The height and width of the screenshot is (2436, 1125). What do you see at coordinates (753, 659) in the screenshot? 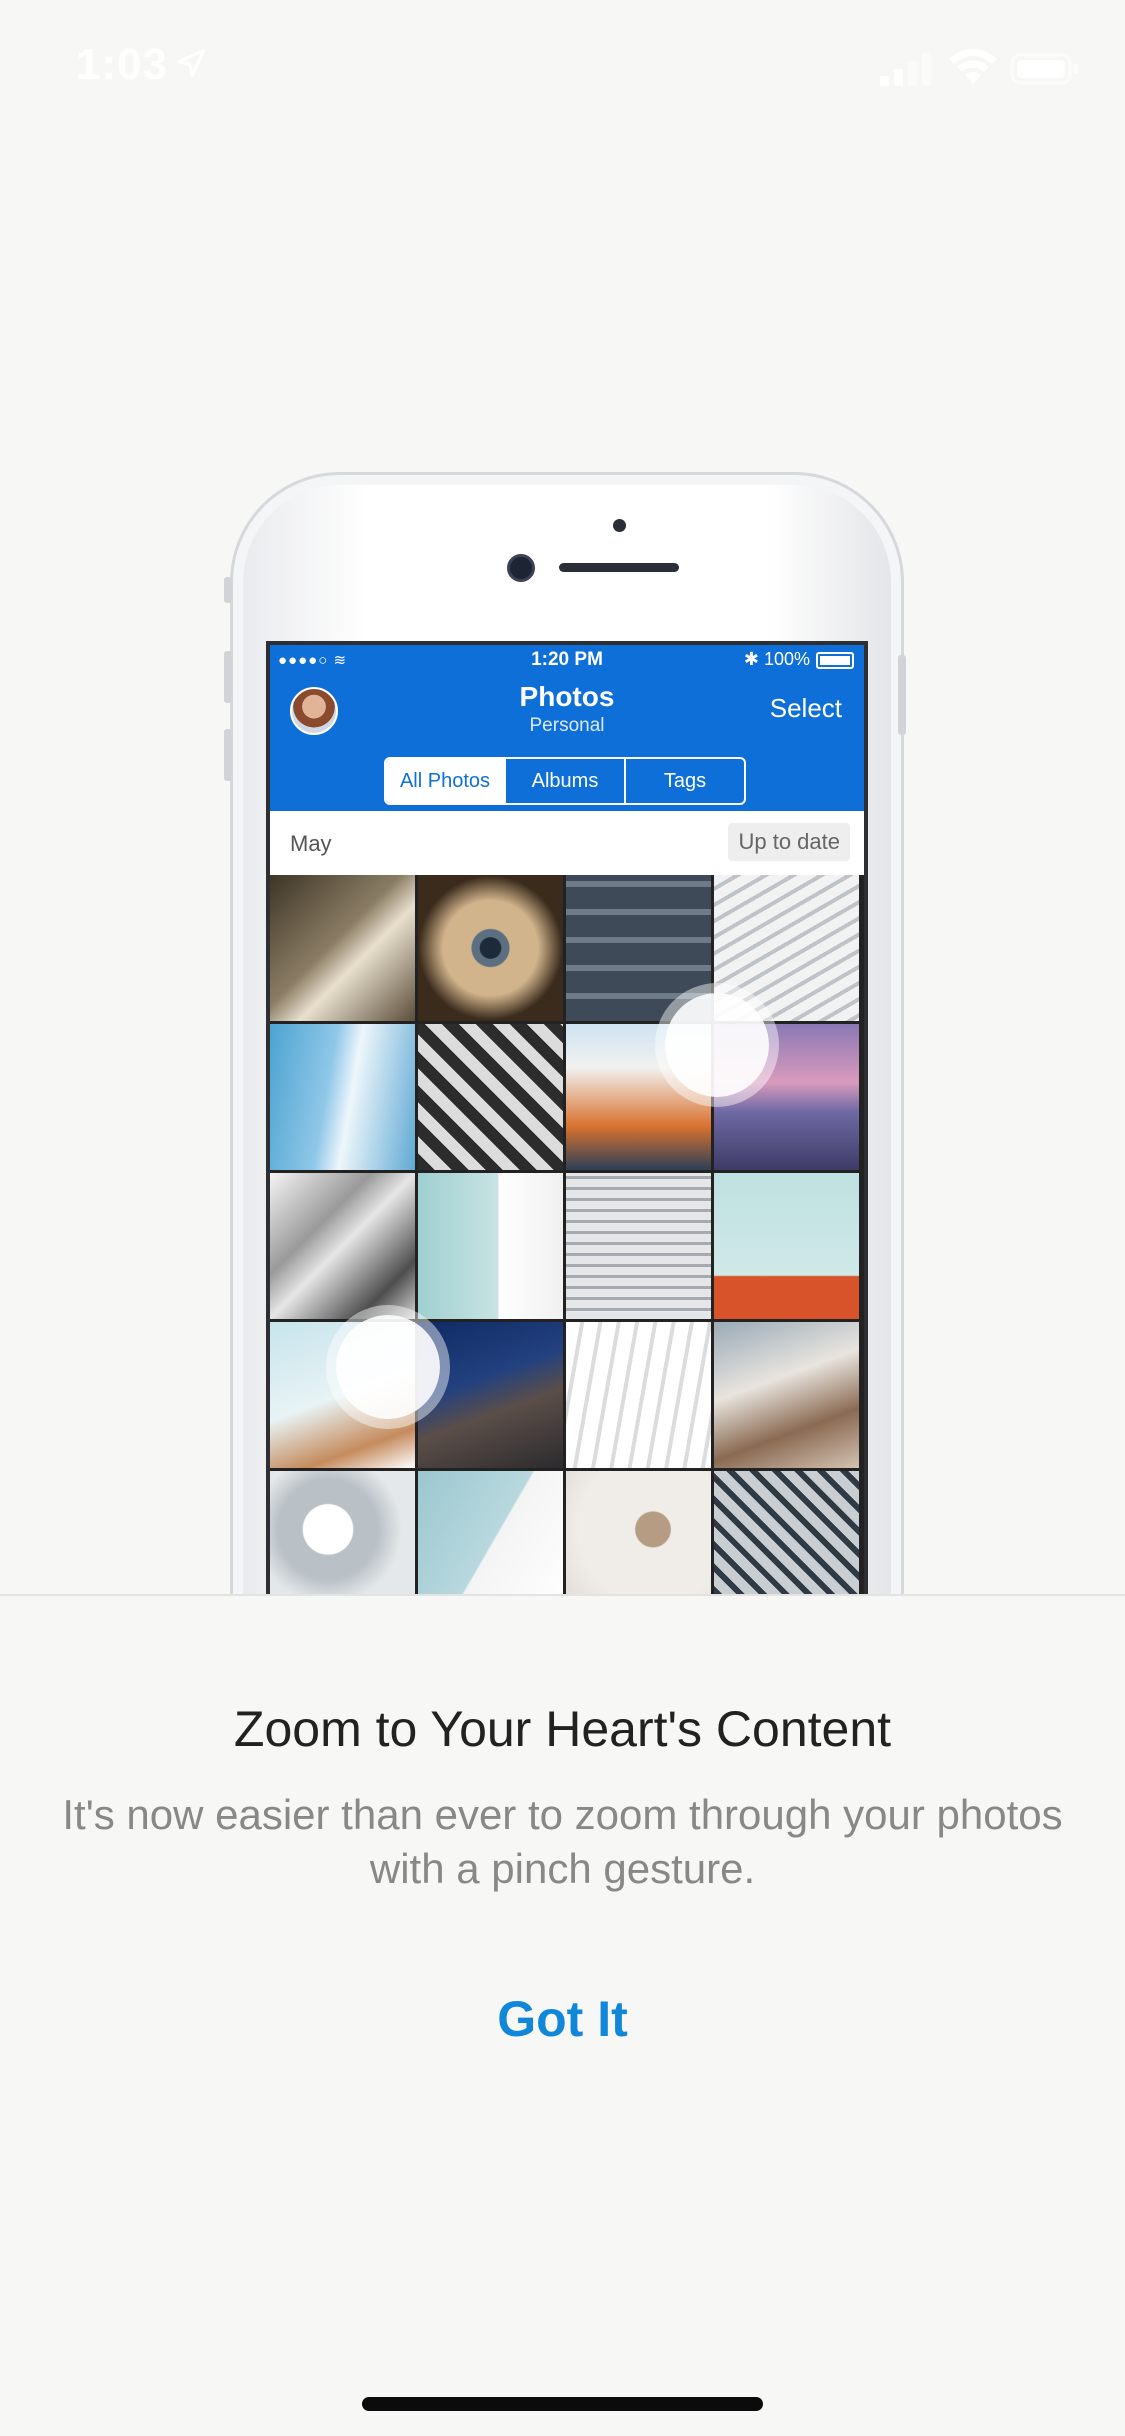
I see `bluetooth-icon: ✱` at bounding box center [753, 659].